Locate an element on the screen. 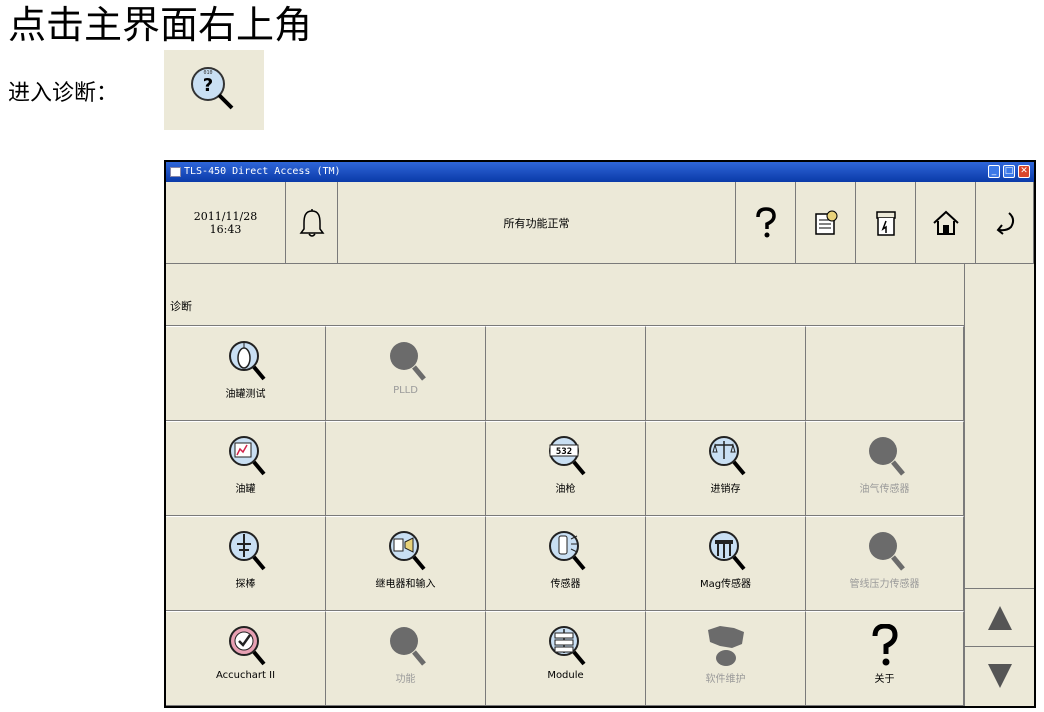 This screenshot has height=712, width=1044. mag-sensor-icon is located at coordinates (726, 551).